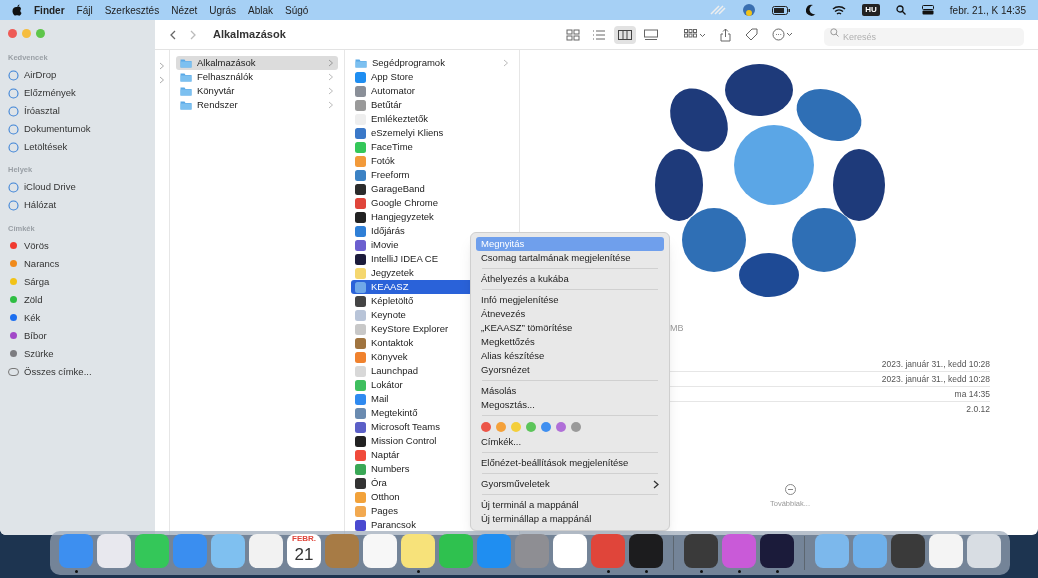 The height and width of the screenshot is (578, 1038). What do you see at coordinates (839, 10) in the screenshot?
I see `wifi-icon` at bounding box center [839, 10].